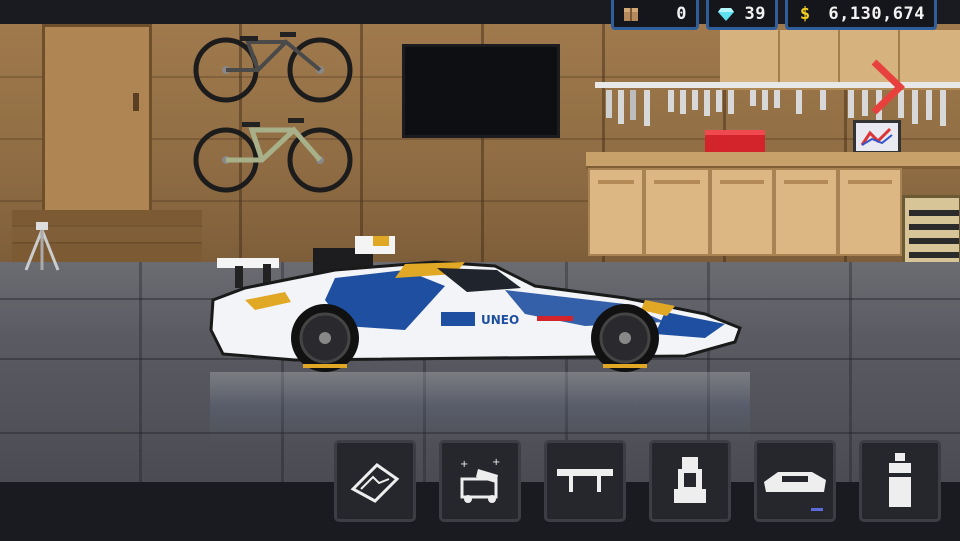 The image size is (960, 541). I want to click on upper-cabinets, so click(840, 60).